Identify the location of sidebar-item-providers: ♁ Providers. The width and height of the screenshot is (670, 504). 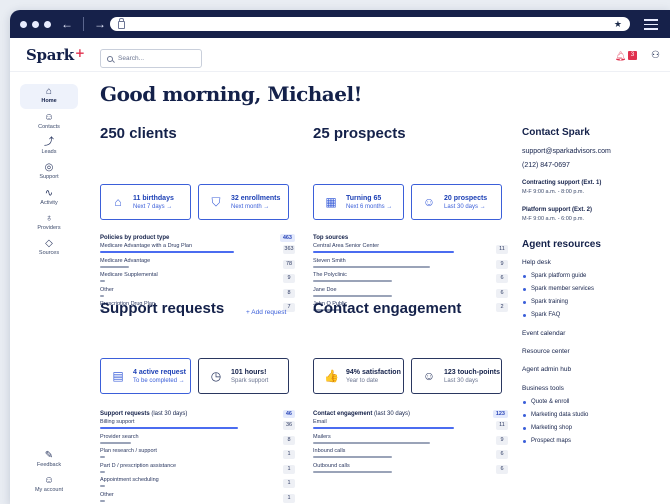
(49, 223).